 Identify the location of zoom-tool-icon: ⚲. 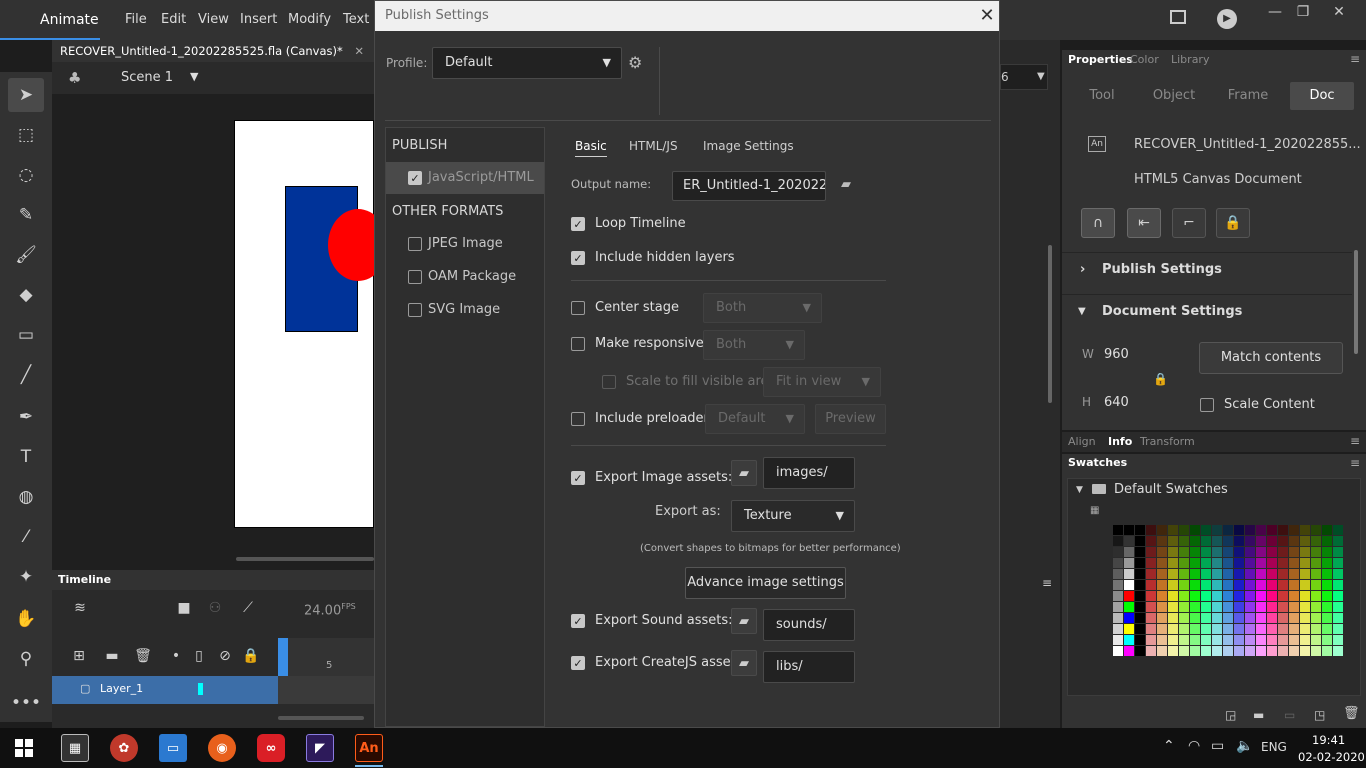
(26, 659).